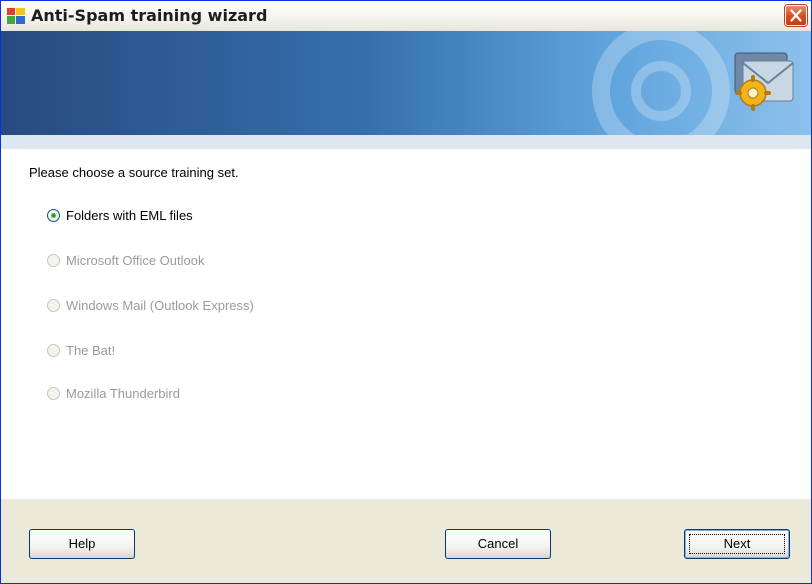 The image size is (812, 584). I want to click on option-label: The Bat!, so click(91, 350).